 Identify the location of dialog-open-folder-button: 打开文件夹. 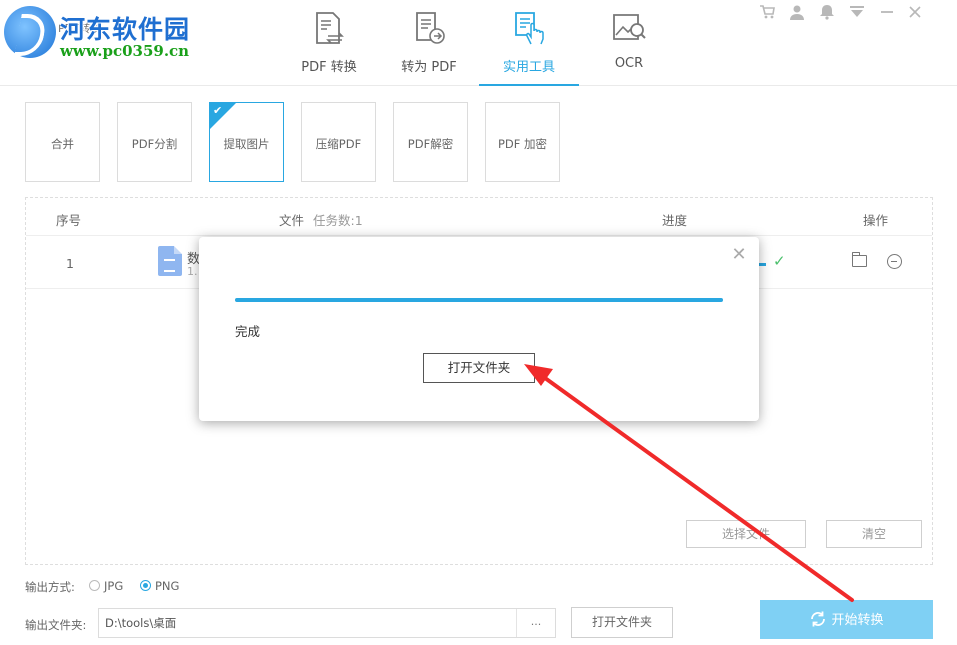
(479, 368).